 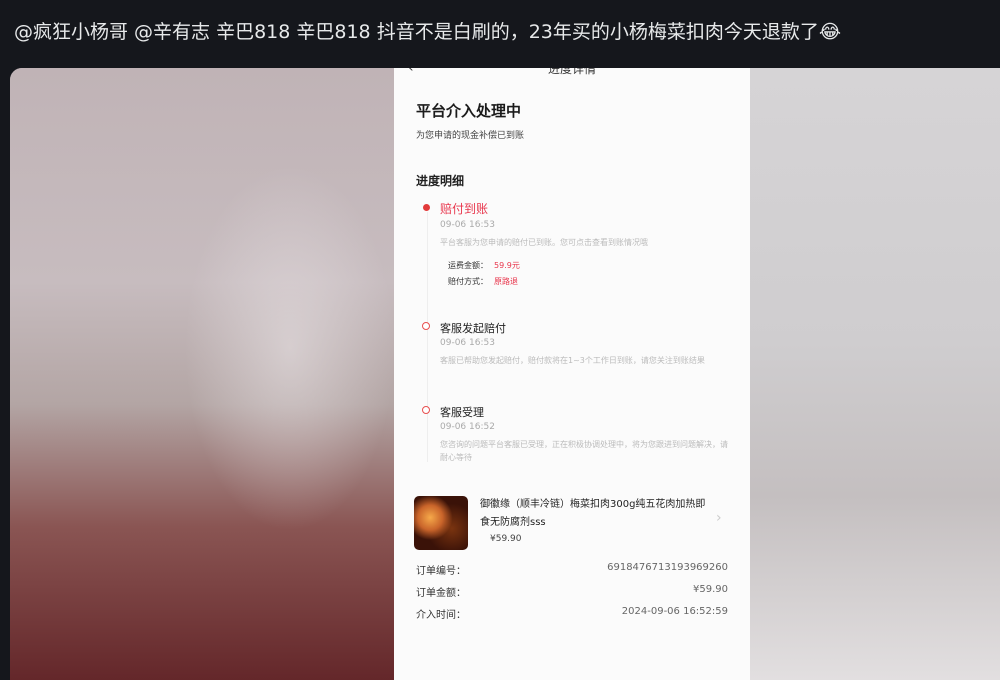 I want to click on order-amount-value: ¥59.90, so click(x=710, y=589).